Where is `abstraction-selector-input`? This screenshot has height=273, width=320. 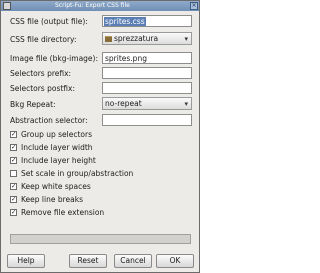
abstraction-selector-input is located at coordinates (147, 120).